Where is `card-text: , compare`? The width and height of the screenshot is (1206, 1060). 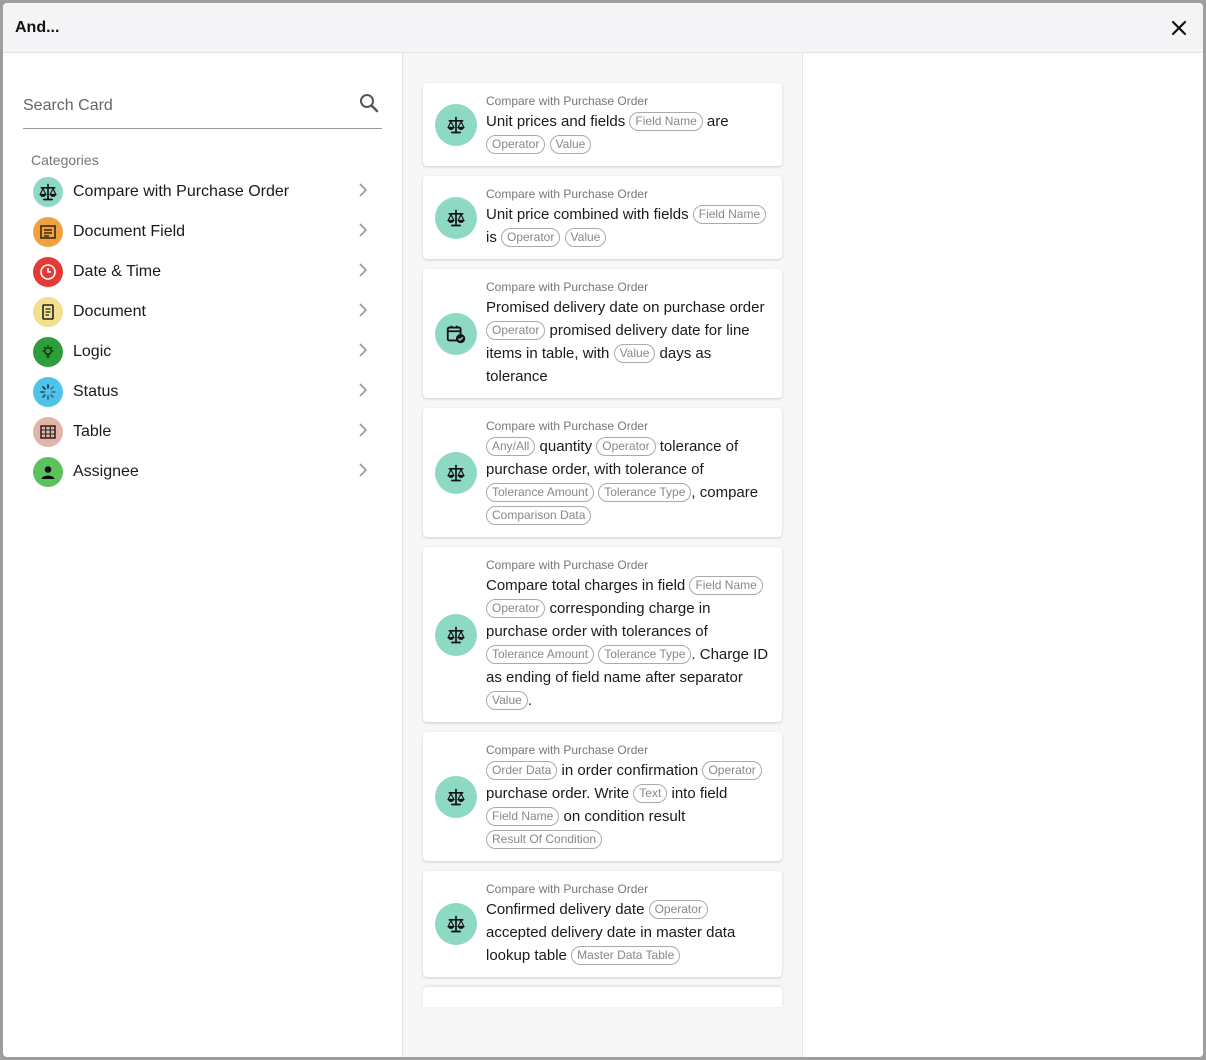
card-text: , compare is located at coordinates (725, 492).